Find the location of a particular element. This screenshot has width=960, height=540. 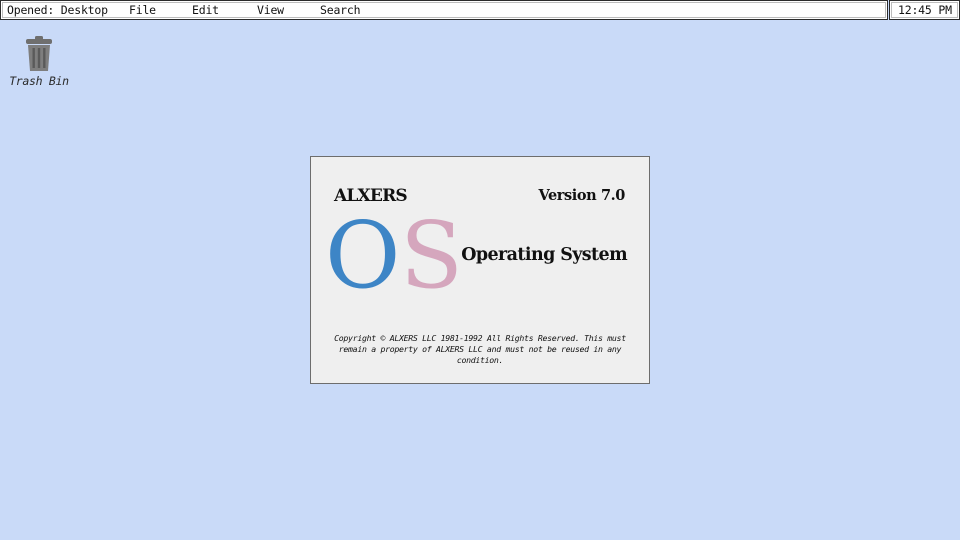

clock-panel: 12:45 PM is located at coordinates (924, 10).